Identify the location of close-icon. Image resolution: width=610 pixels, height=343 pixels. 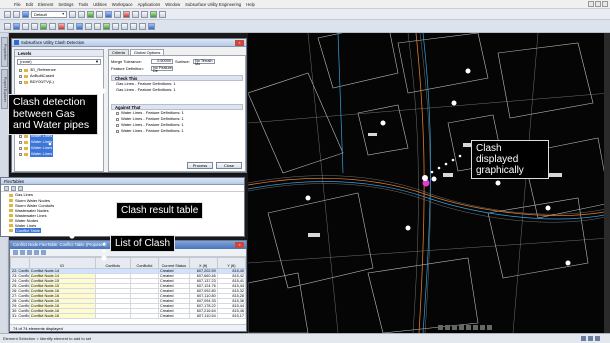
(605, 4).